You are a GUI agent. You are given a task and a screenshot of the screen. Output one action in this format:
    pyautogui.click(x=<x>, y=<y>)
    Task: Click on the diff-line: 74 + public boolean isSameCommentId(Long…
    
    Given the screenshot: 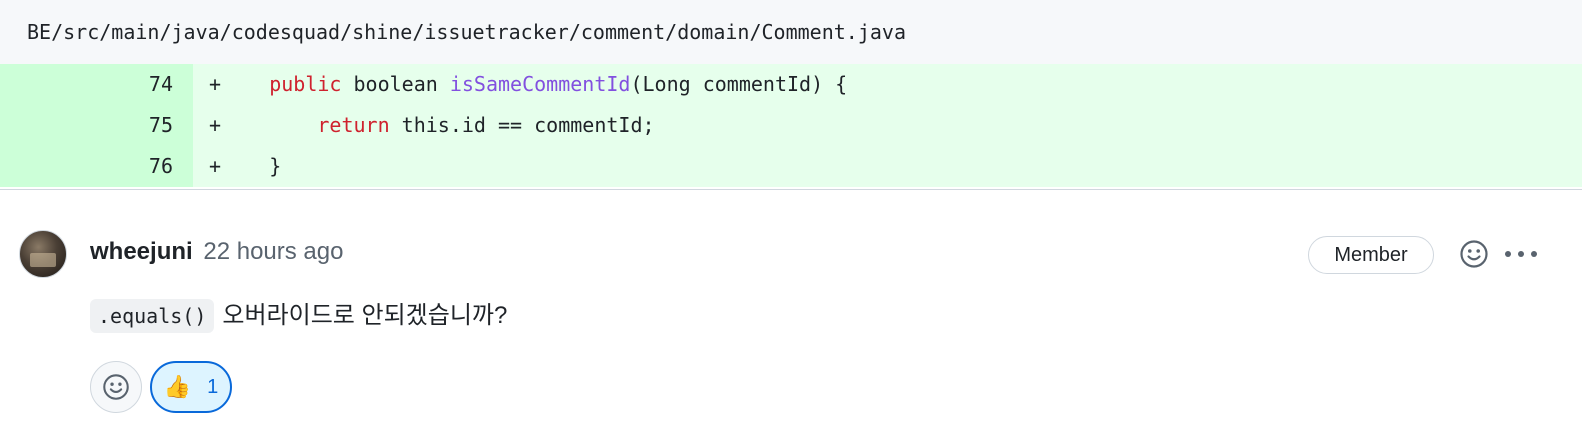 What is the action you would take?
    pyautogui.click(x=791, y=84)
    